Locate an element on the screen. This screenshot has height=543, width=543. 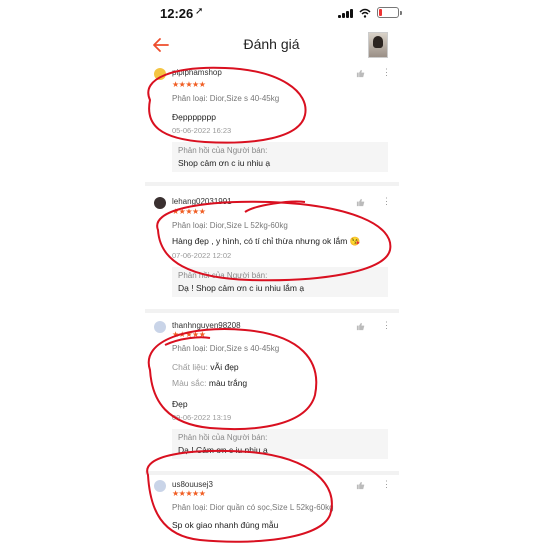
reply-text: Dạ ! Cảm ơn c iu nhiu ạ is located at coordinates (223, 450).